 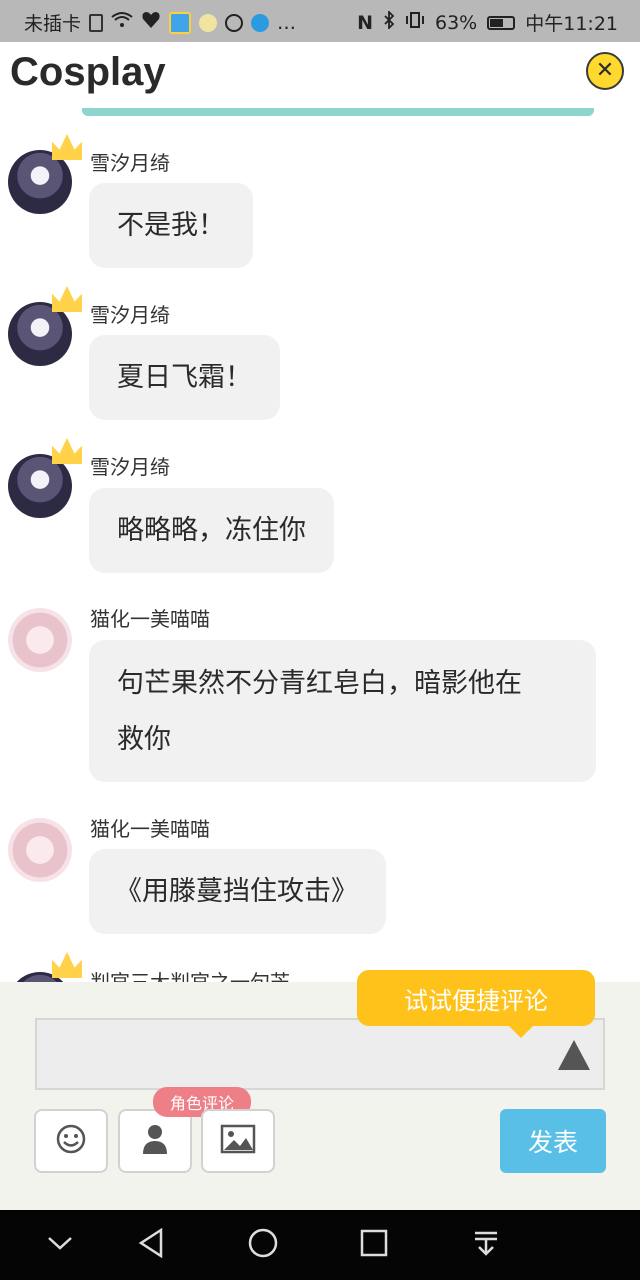 I want to click on status-bar: 未插卡 … N 63% 中午11:21, so click(x=320, y=21).